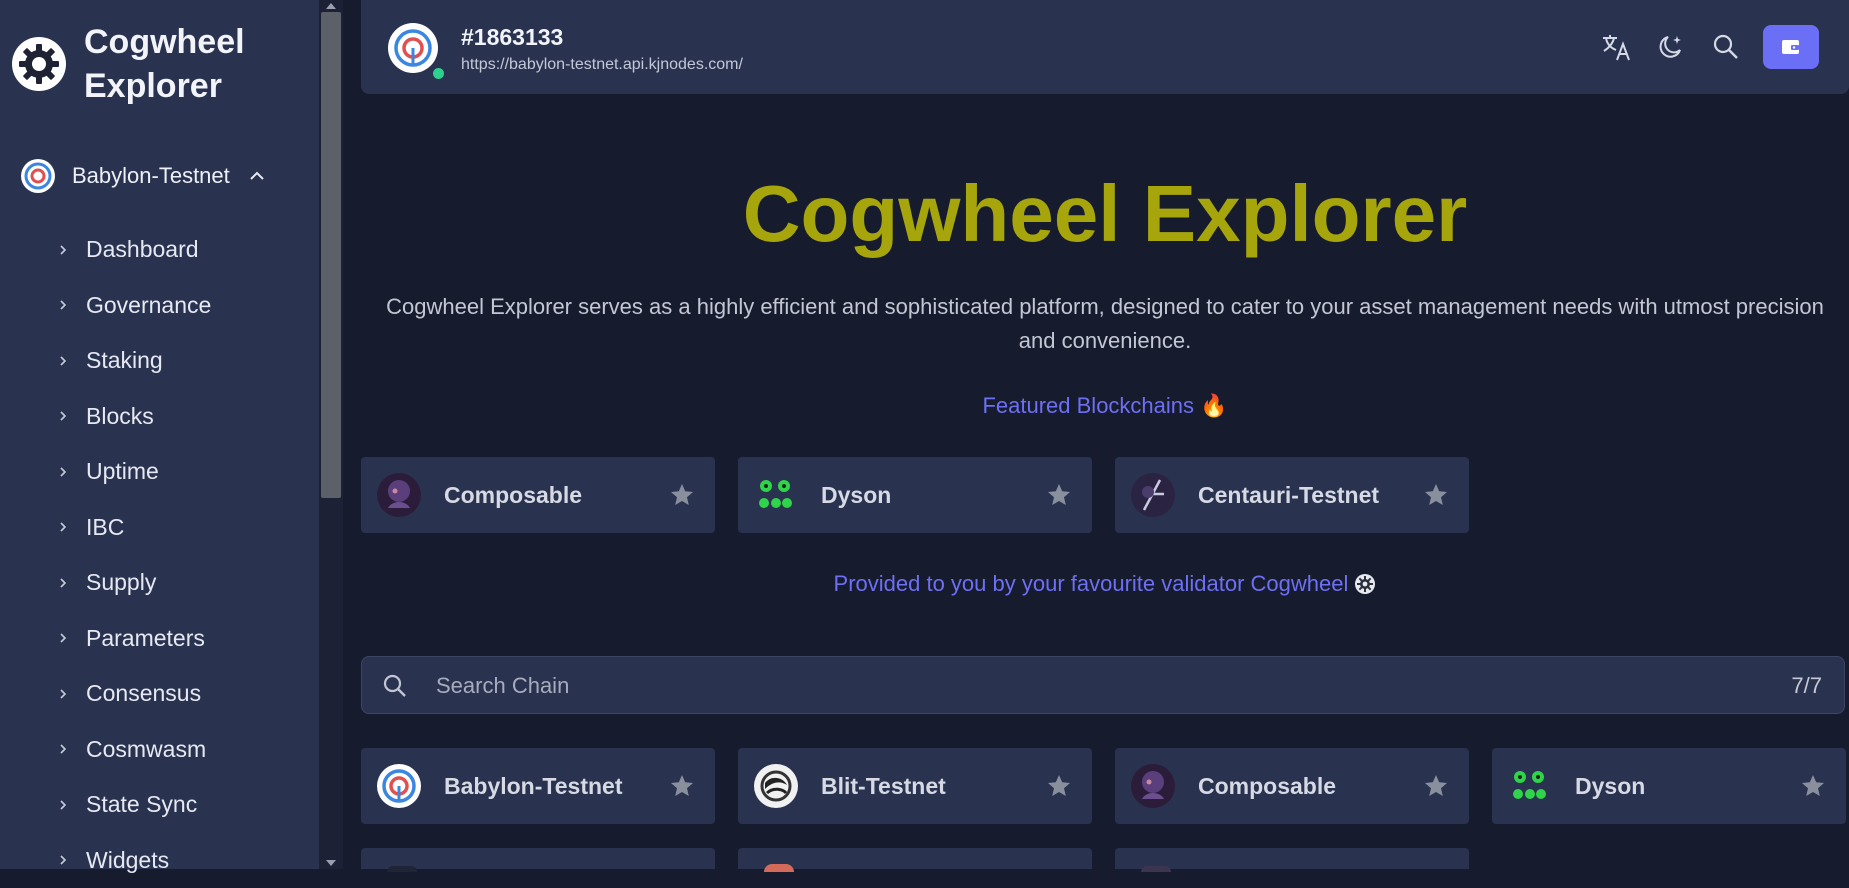 The width and height of the screenshot is (1849, 888). I want to click on sidebar-item-governance: Governance, so click(134, 306).